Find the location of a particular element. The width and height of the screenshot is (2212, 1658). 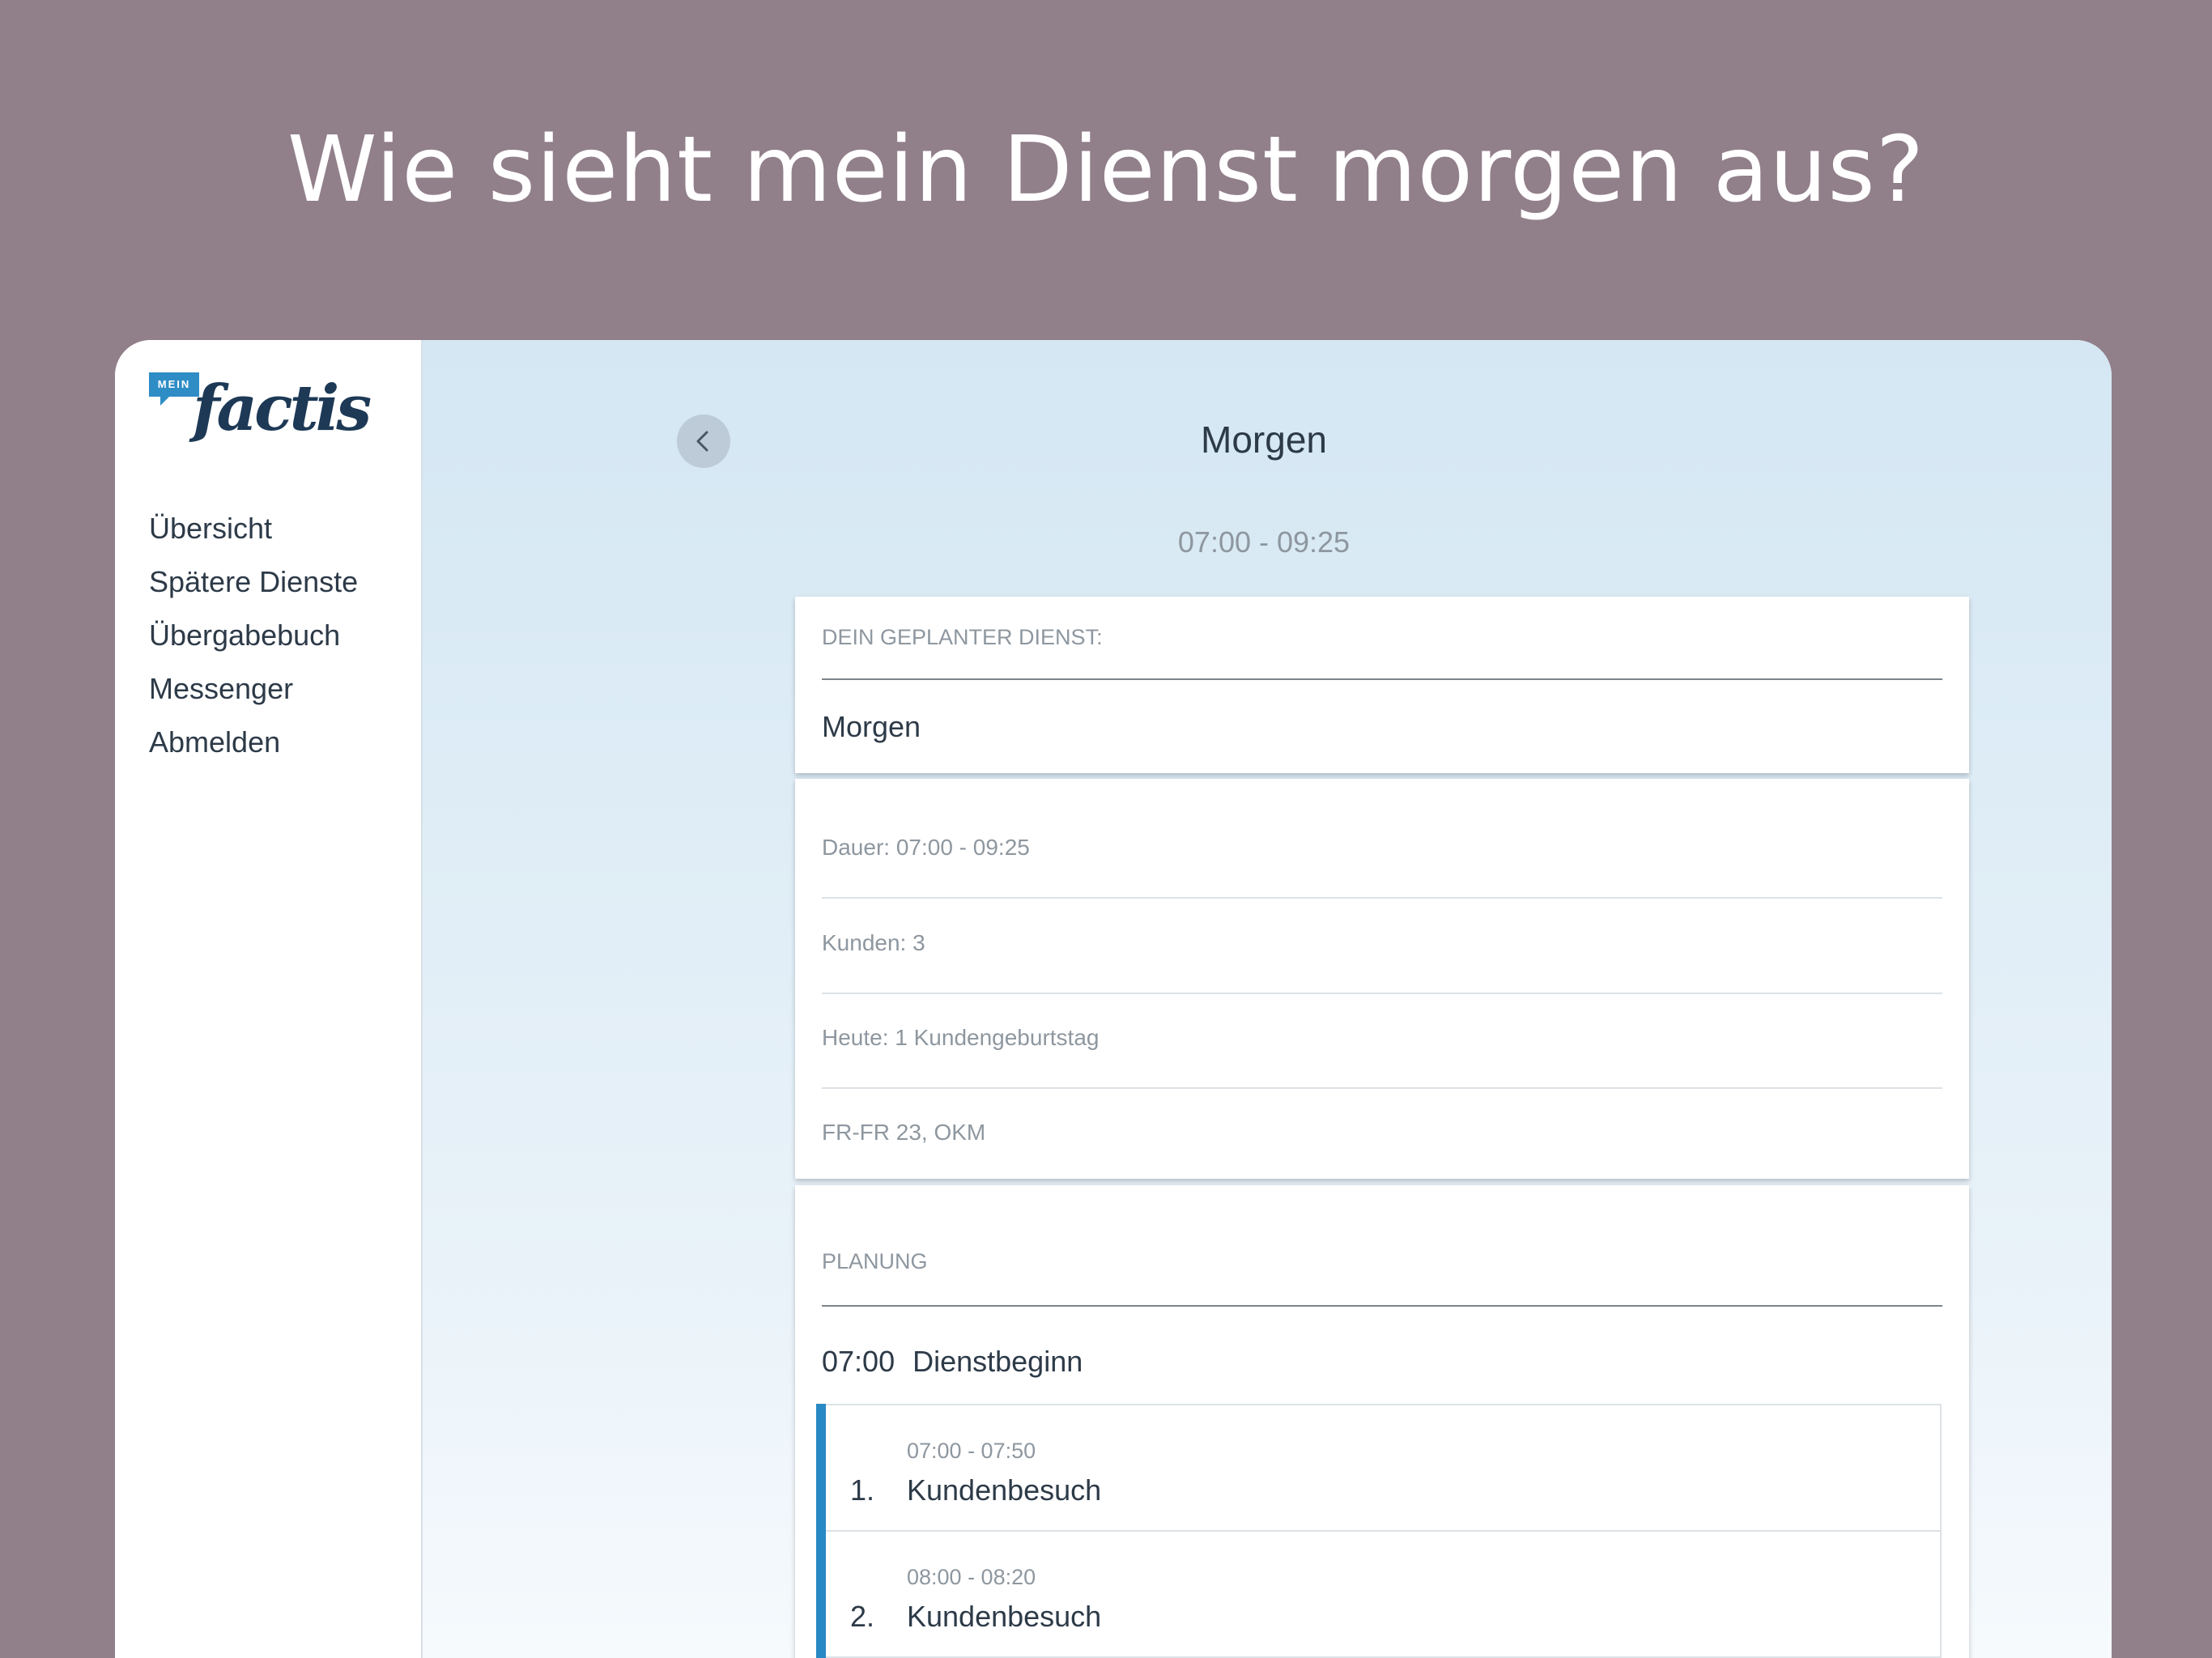

chevron-left-icon is located at coordinates (702, 441).